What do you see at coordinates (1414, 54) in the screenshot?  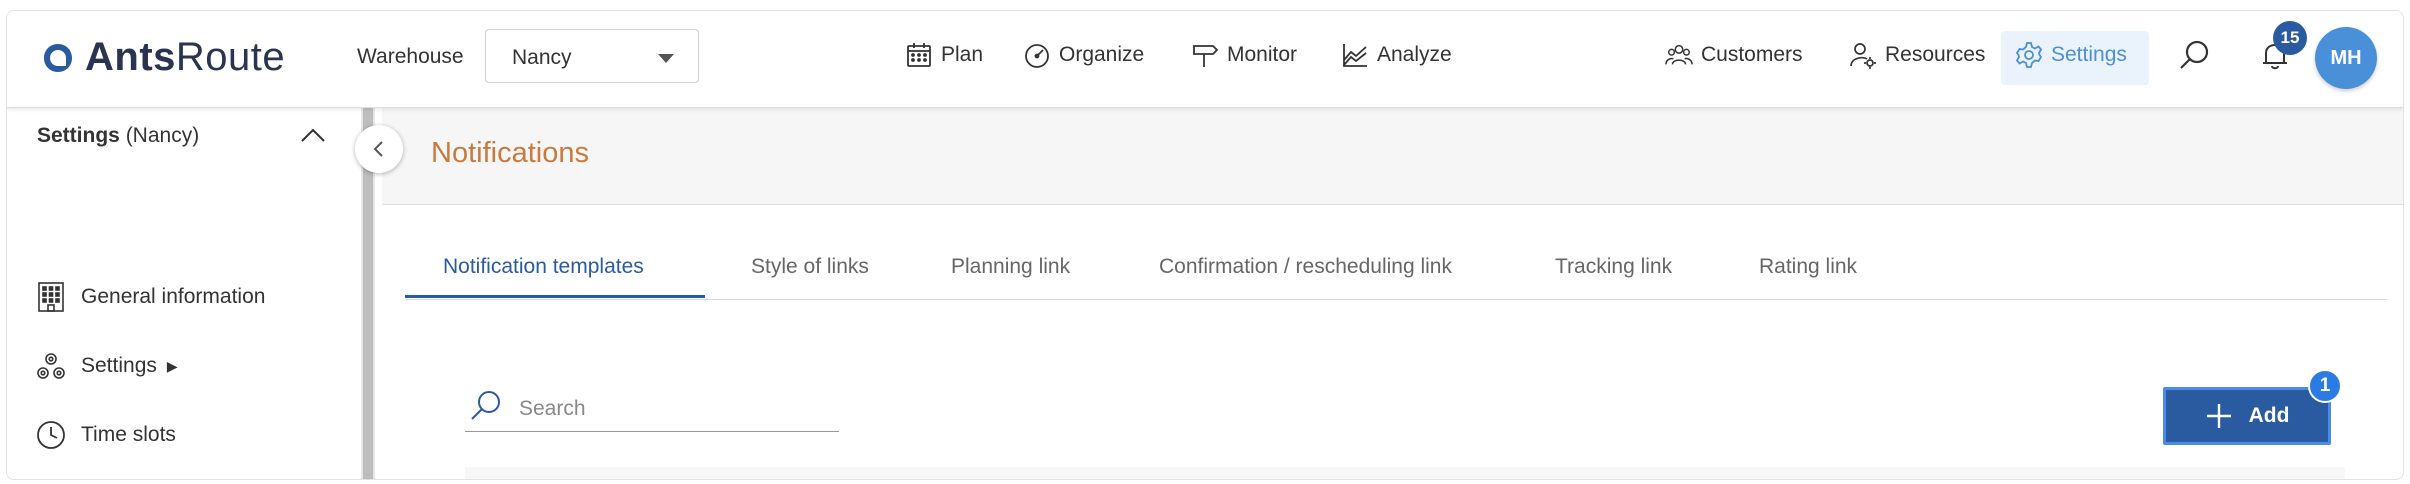 I see `nav-analyze-label: Analyze` at bounding box center [1414, 54].